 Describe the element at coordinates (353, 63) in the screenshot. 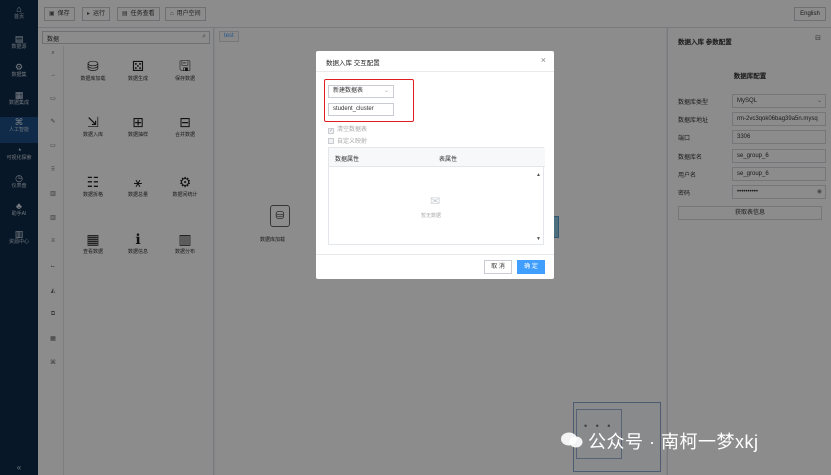

I see `dialog-title: 数据入库 交互配置` at that location.